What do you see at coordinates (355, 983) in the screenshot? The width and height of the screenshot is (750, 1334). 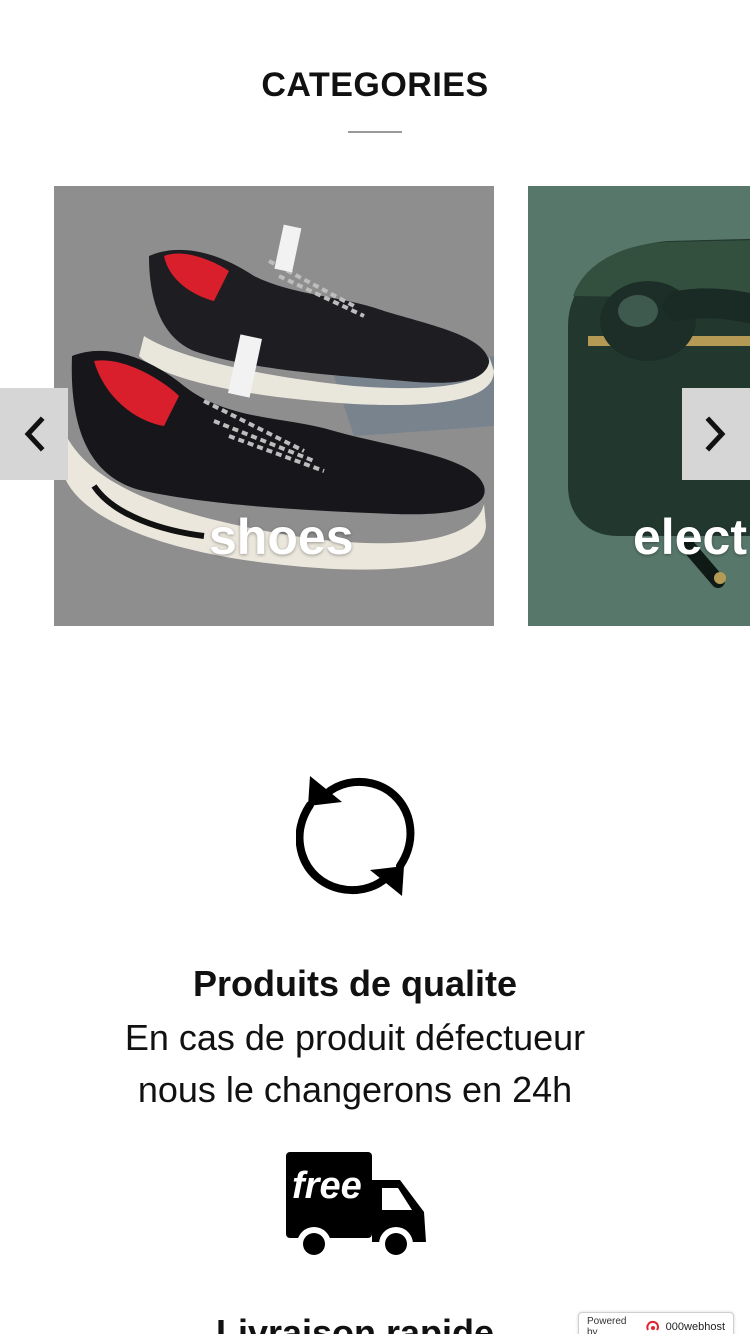 I see `feature-title-quality: Produits de qualite` at bounding box center [355, 983].